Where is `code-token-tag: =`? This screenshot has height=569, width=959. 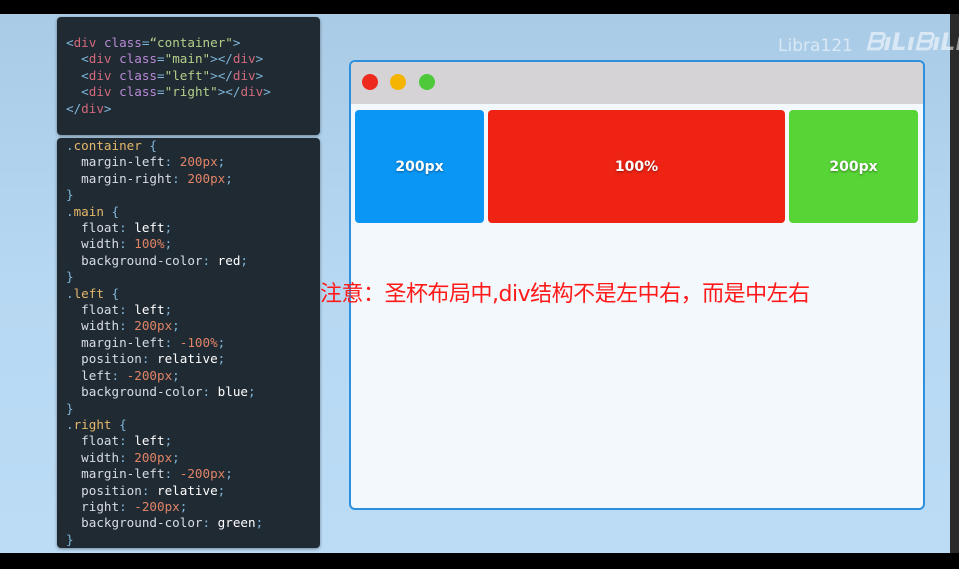
code-token-tag: = is located at coordinates (161, 75).